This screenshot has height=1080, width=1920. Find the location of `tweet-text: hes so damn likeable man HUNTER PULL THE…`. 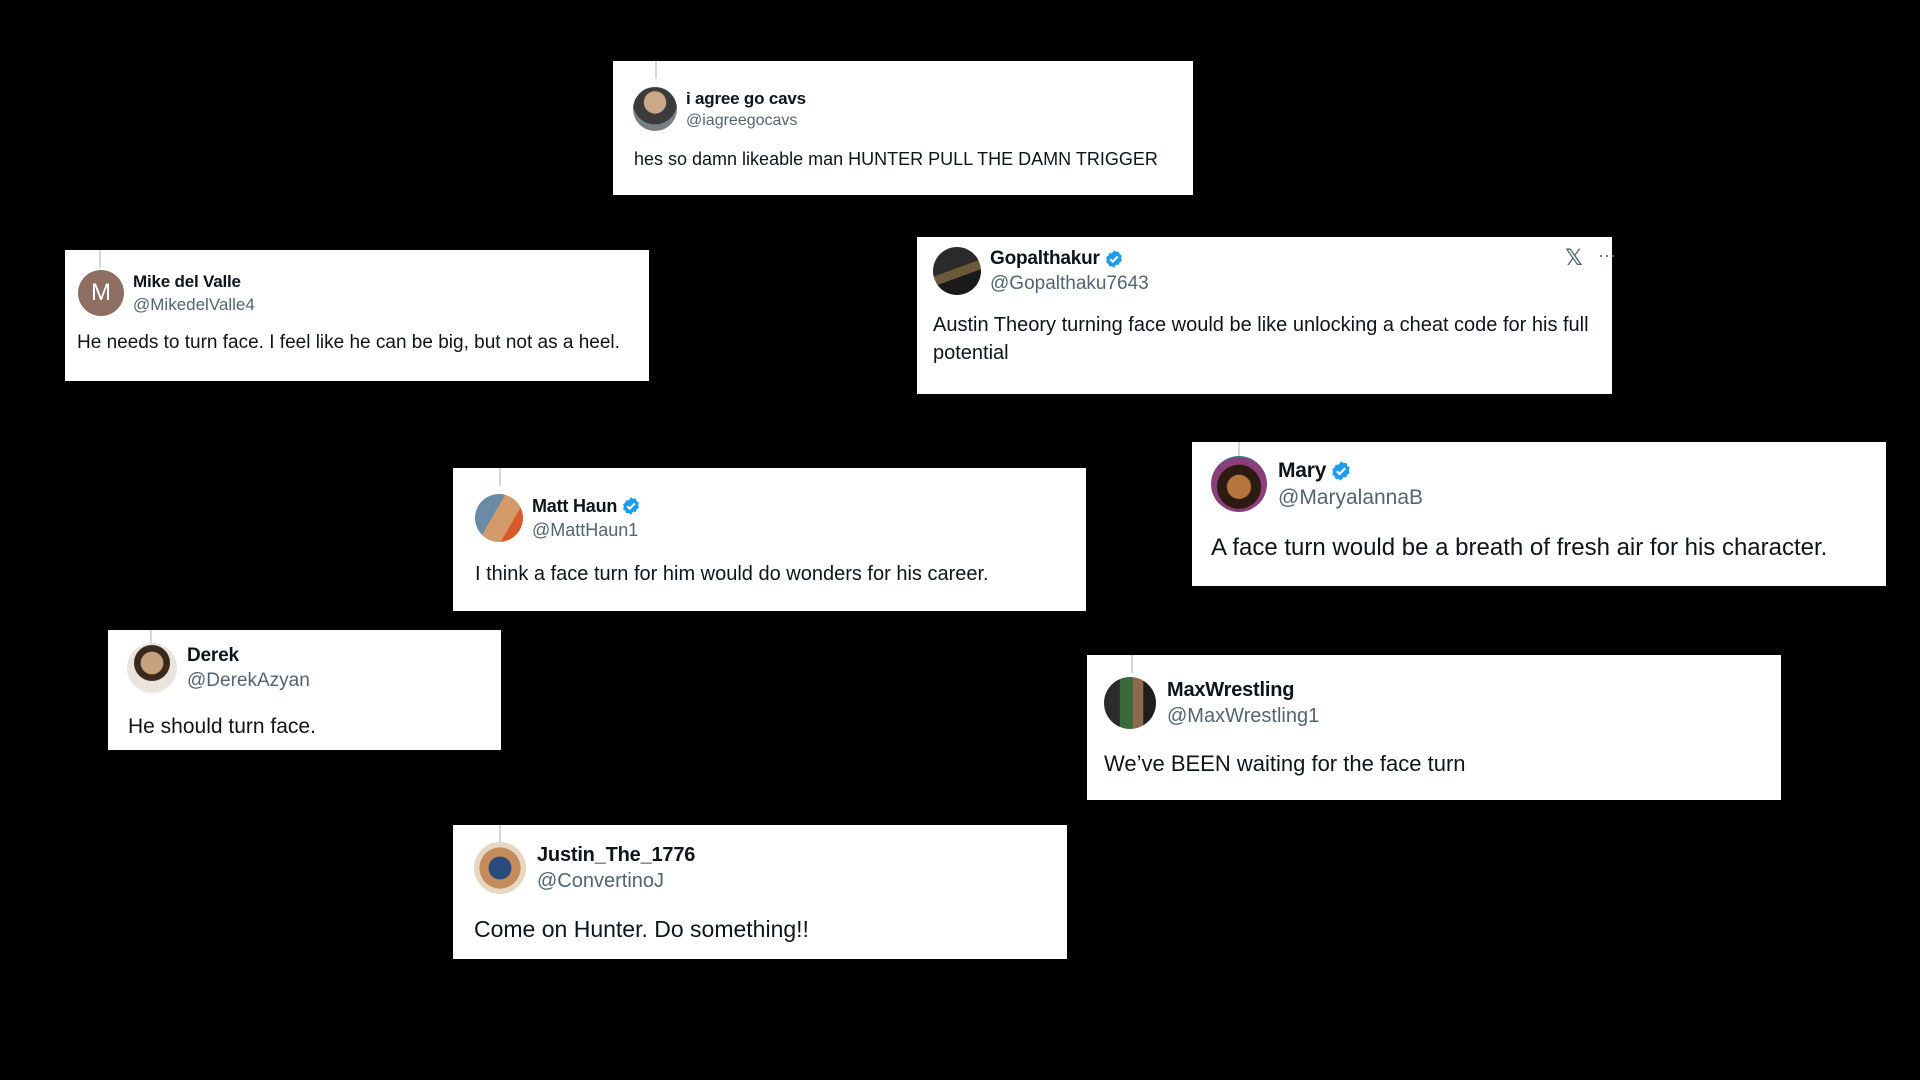

tweet-text: hes so damn likeable man HUNTER PULL THE… is located at coordinates (896, 159).